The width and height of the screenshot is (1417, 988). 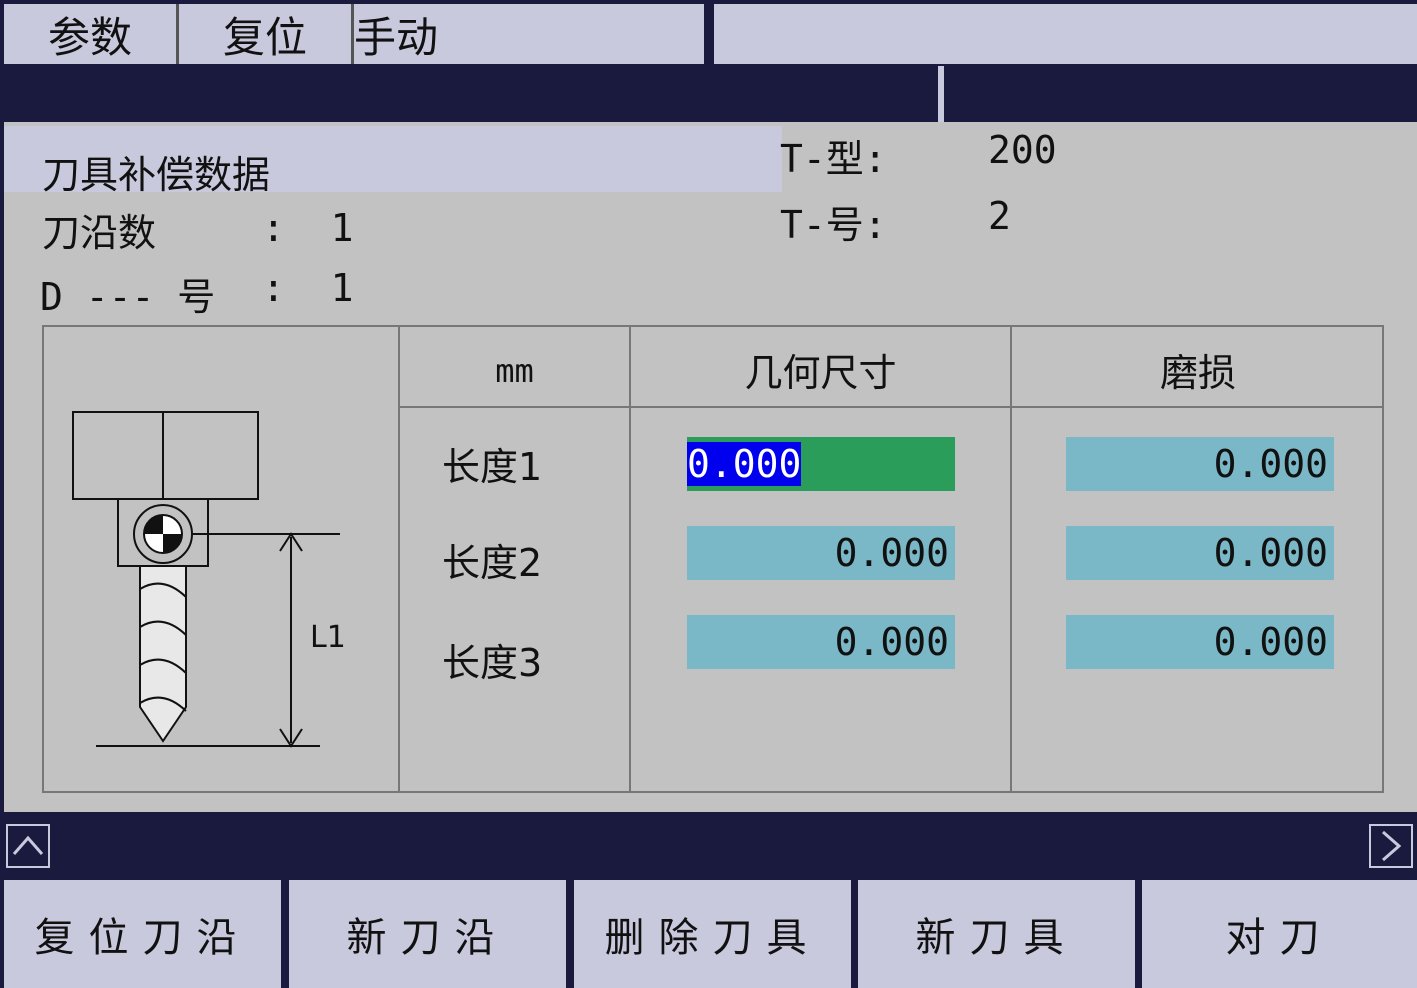 What do you see at coordinates (941, 94) in the screenshot?
I see `status-divider` at bounding box center [941, 94].